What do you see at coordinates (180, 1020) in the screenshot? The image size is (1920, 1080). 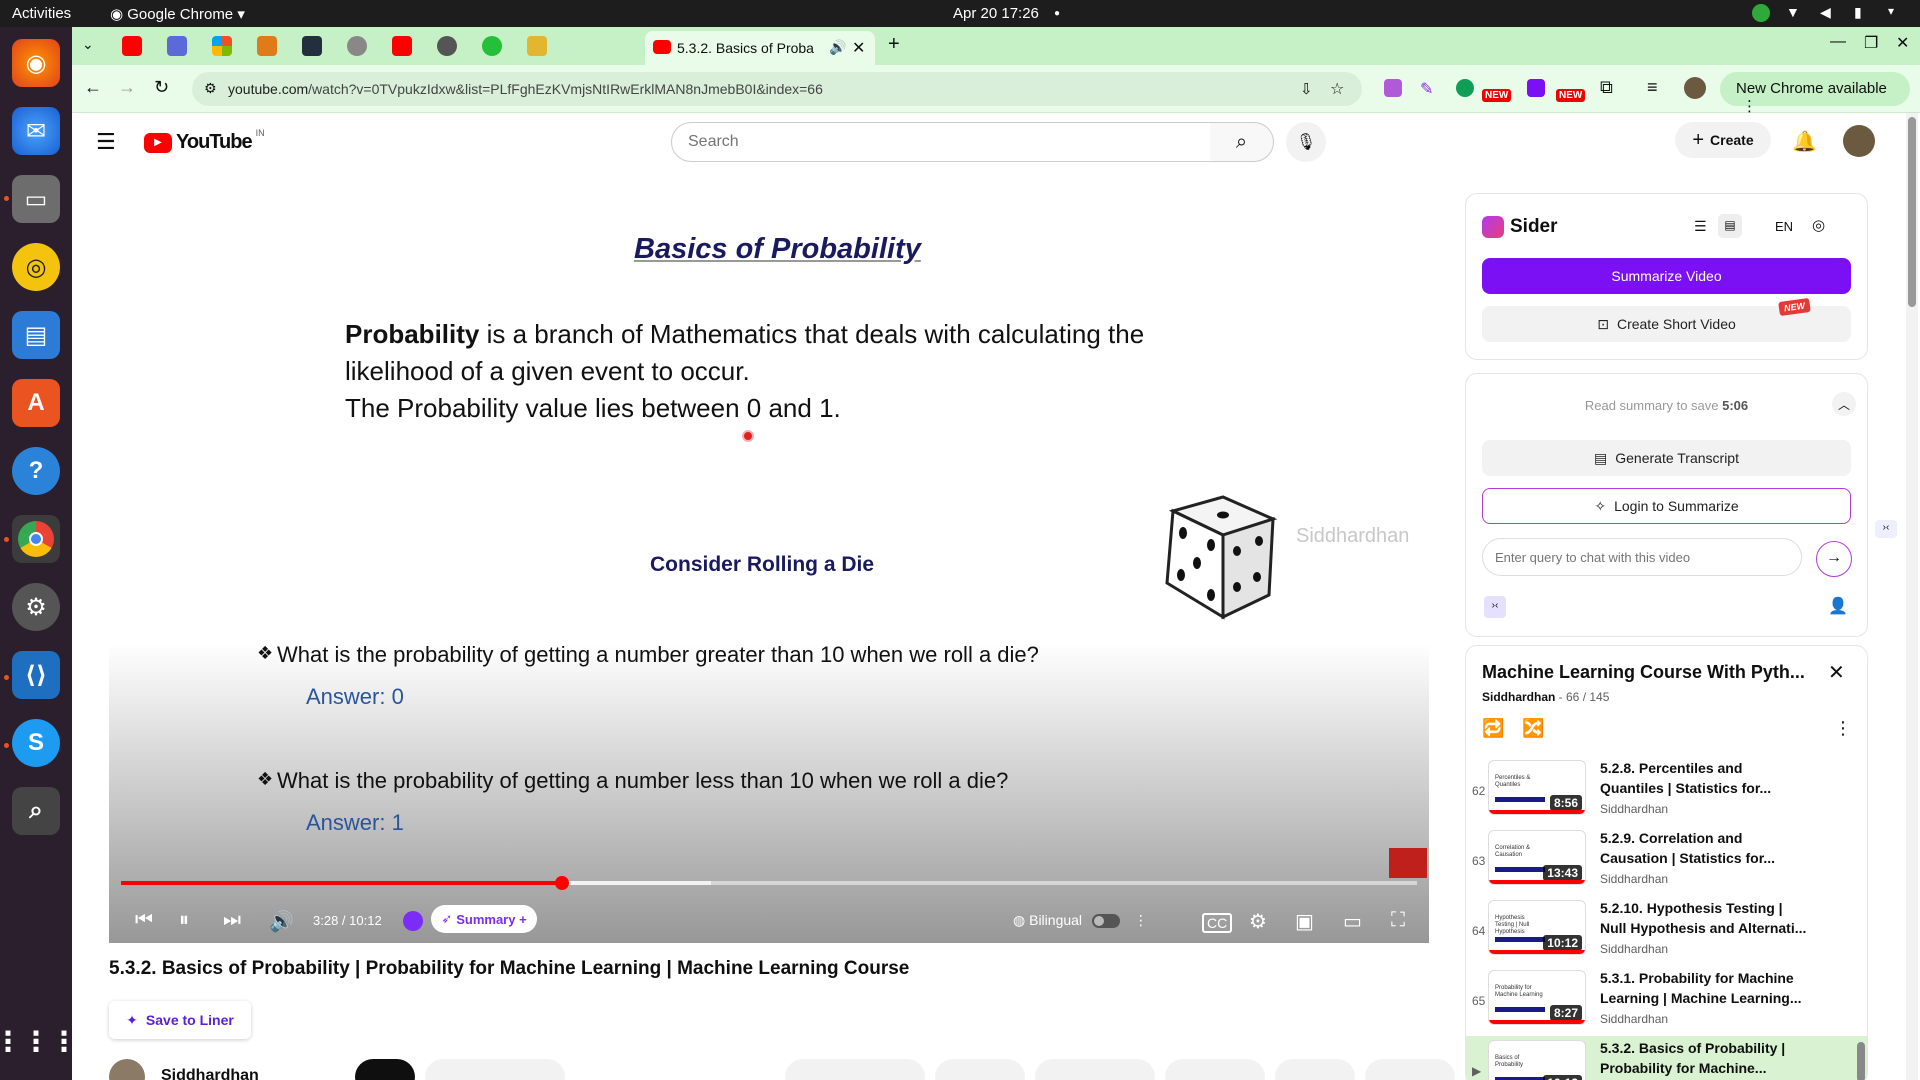 I see `save-to-liner-button: ✦ Save to Liner` at bounding box center [180, 1020].